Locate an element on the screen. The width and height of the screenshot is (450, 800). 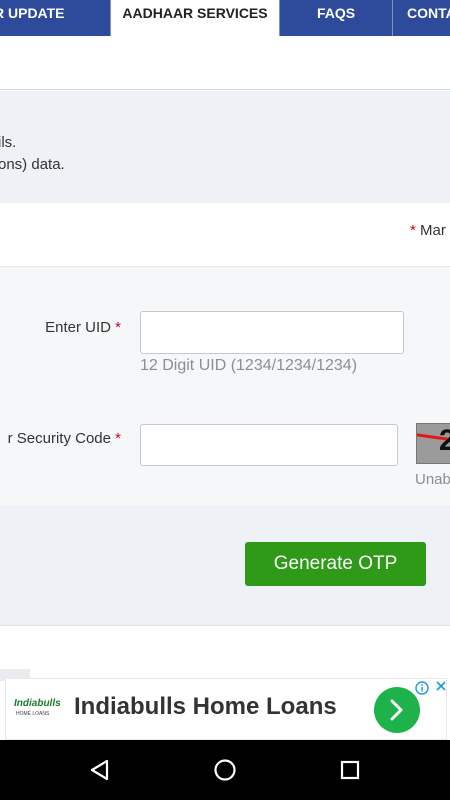
ad-open-button is located at coordinates (397, 710).